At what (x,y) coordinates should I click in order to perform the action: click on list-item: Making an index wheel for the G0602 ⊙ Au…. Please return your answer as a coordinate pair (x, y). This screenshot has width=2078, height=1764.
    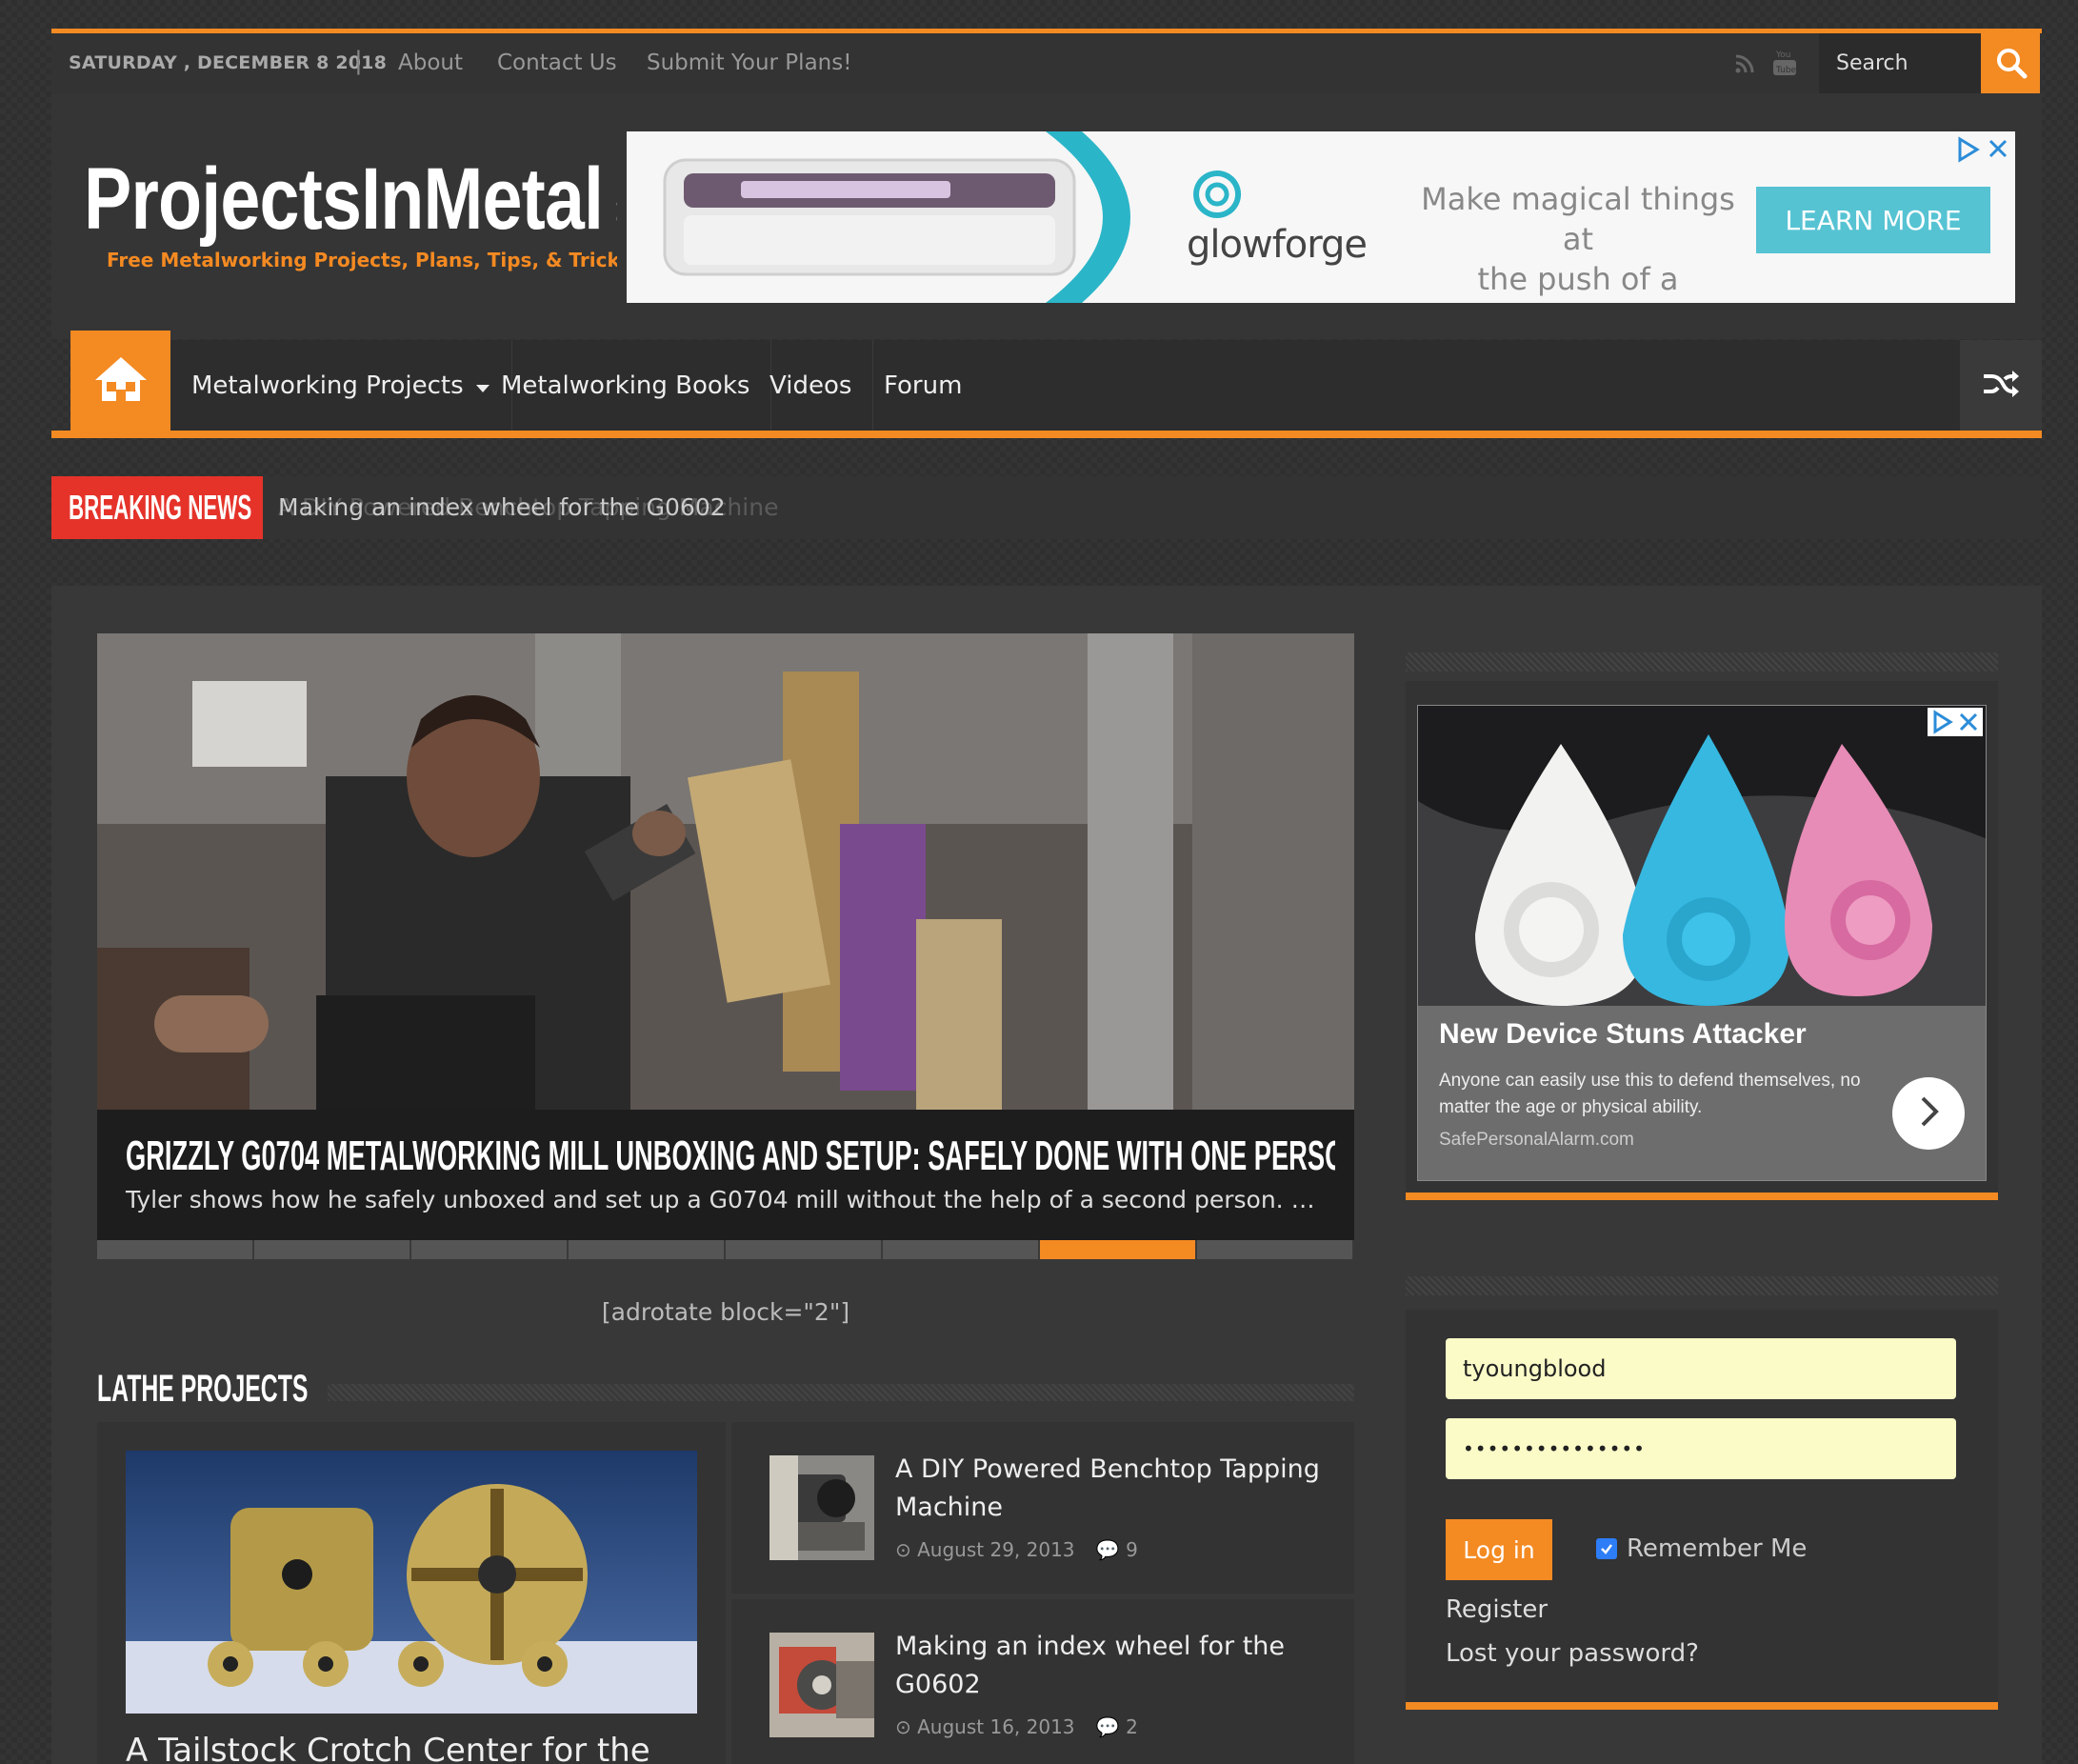
    Looking at the image, I should click on (1042, 1682).